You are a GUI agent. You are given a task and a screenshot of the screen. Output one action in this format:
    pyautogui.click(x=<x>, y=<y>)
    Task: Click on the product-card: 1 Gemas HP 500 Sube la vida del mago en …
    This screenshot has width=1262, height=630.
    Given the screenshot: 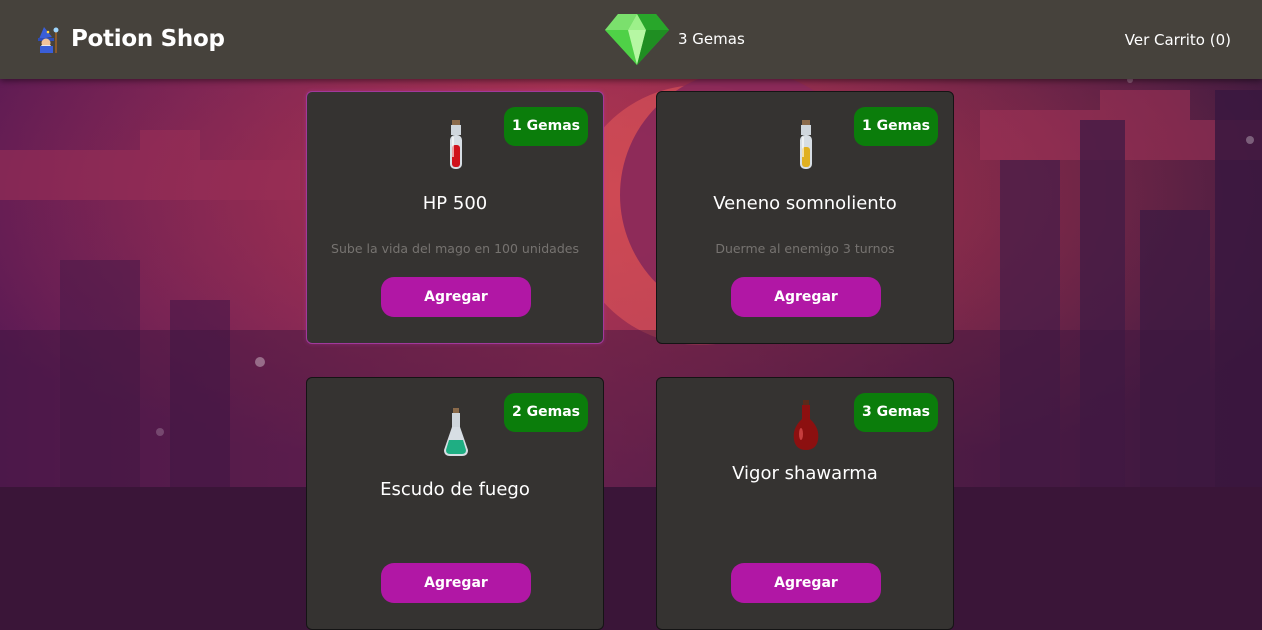 What is the action you would take?
    pyautogui.click(x=455, y=217)
    